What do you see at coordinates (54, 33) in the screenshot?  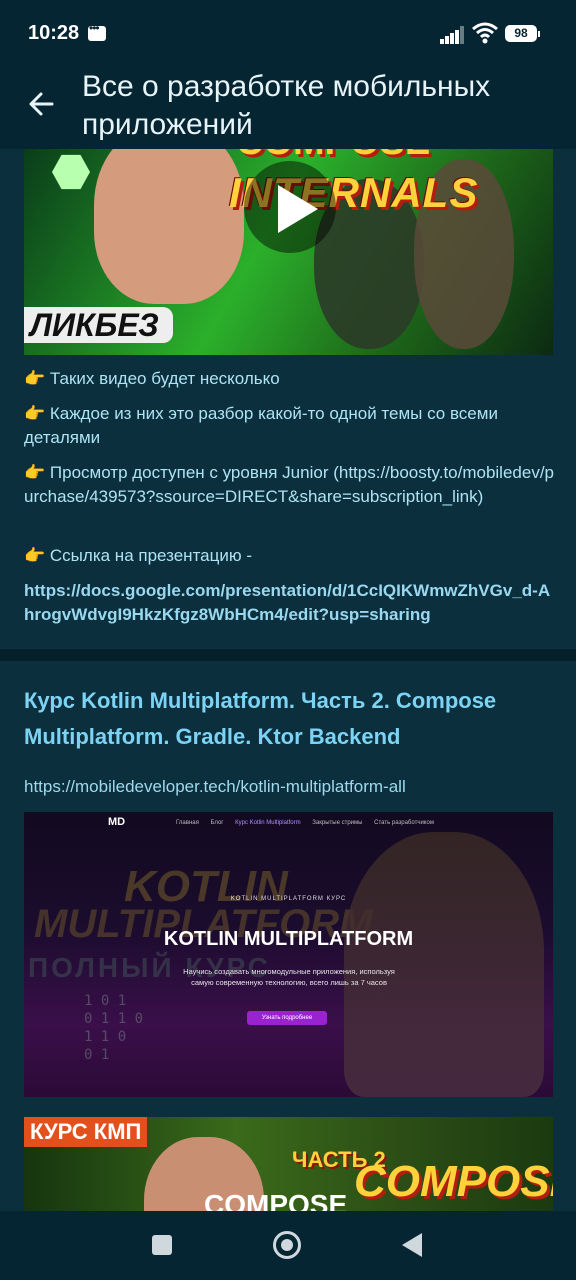 I see `status-time: 10:28` at bounding box center [54, 33].